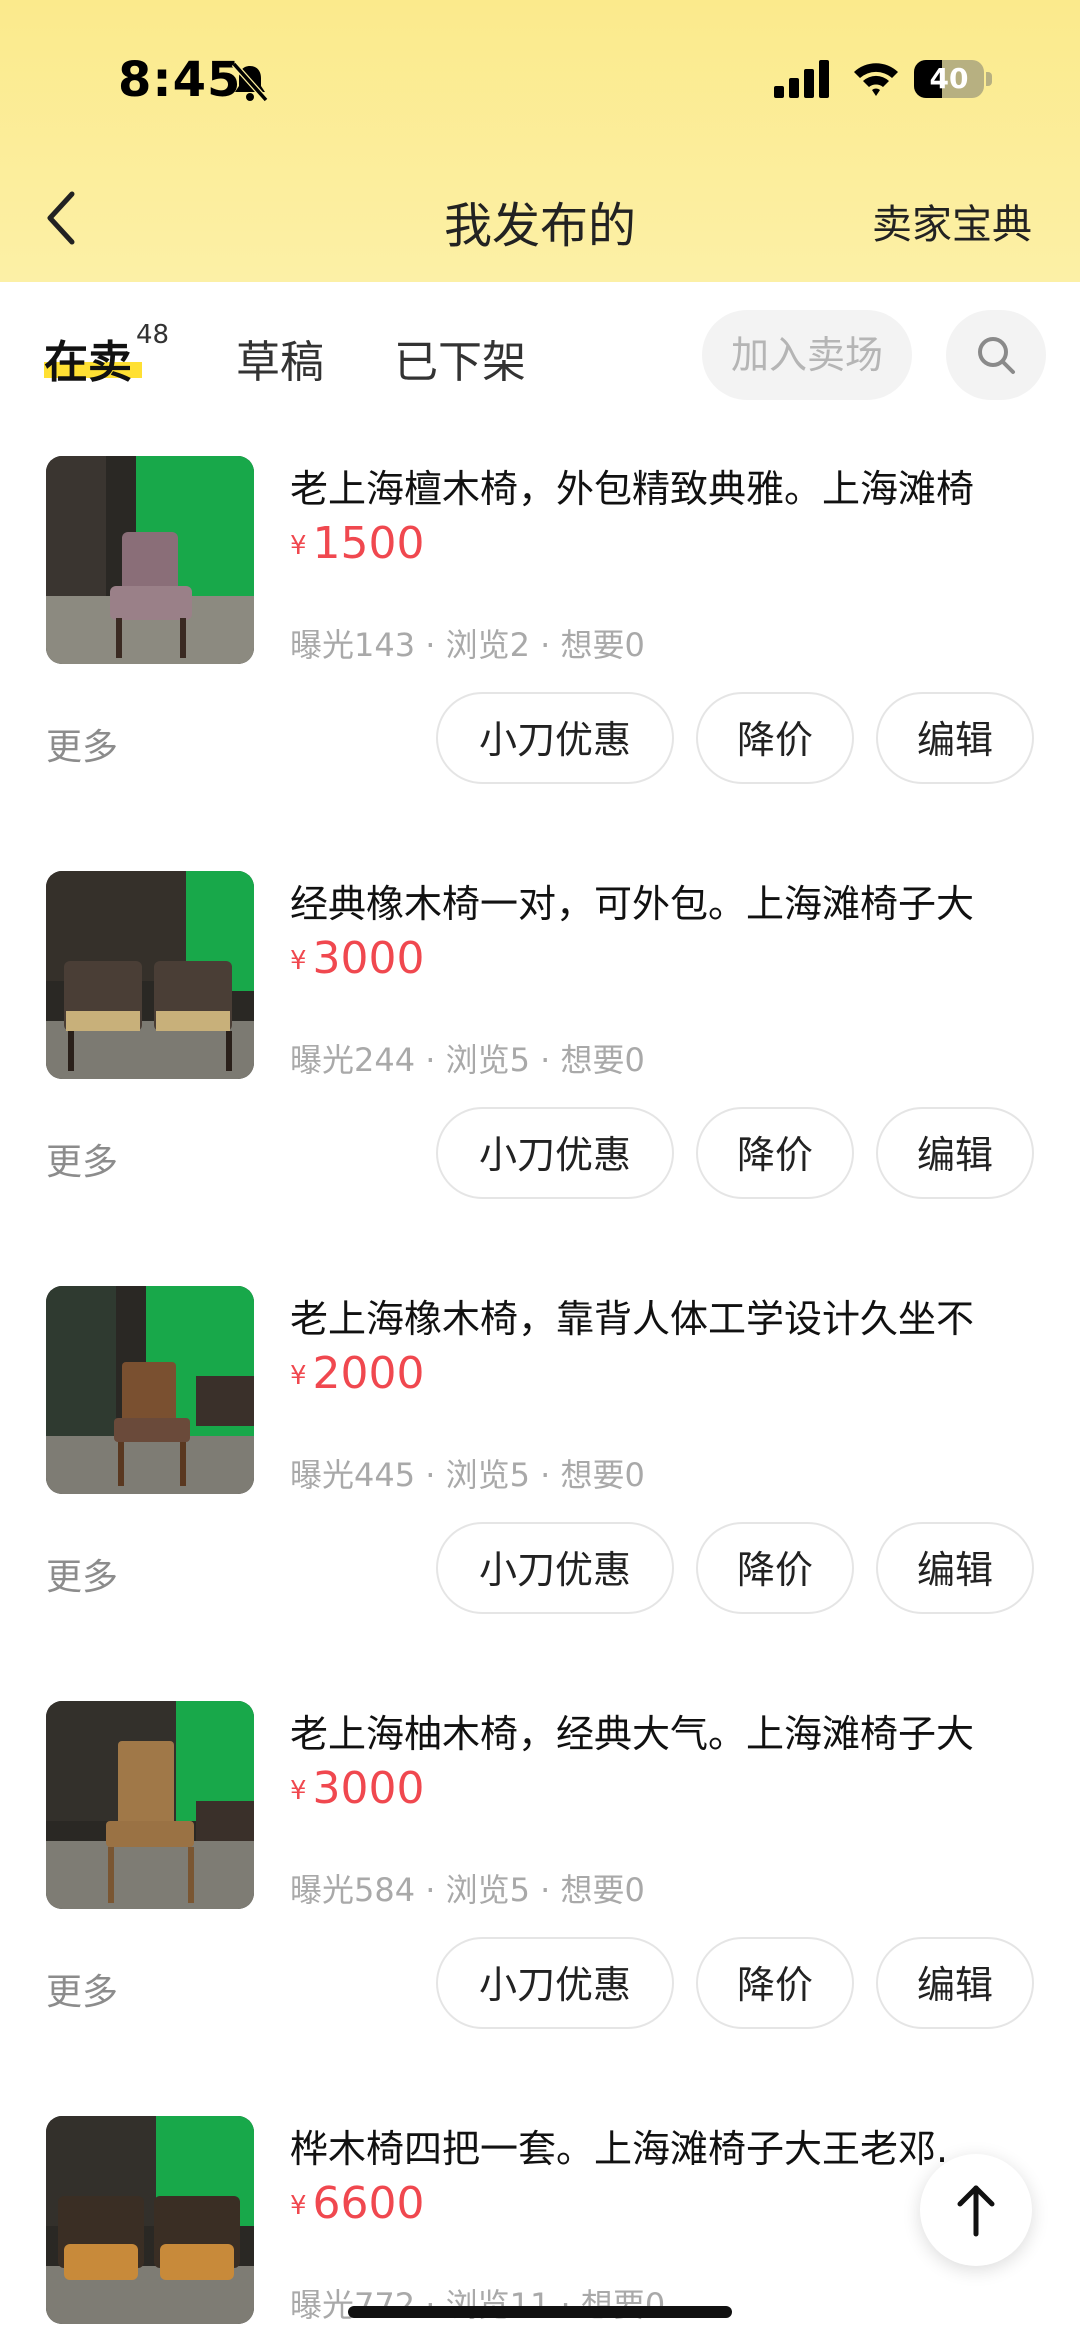 This screenshot has width=1080, height=2341. What do you see at coordinates (368, 1373) in the screenshot?
I see `price-value: 2000` at bounding box center [368, 1373].